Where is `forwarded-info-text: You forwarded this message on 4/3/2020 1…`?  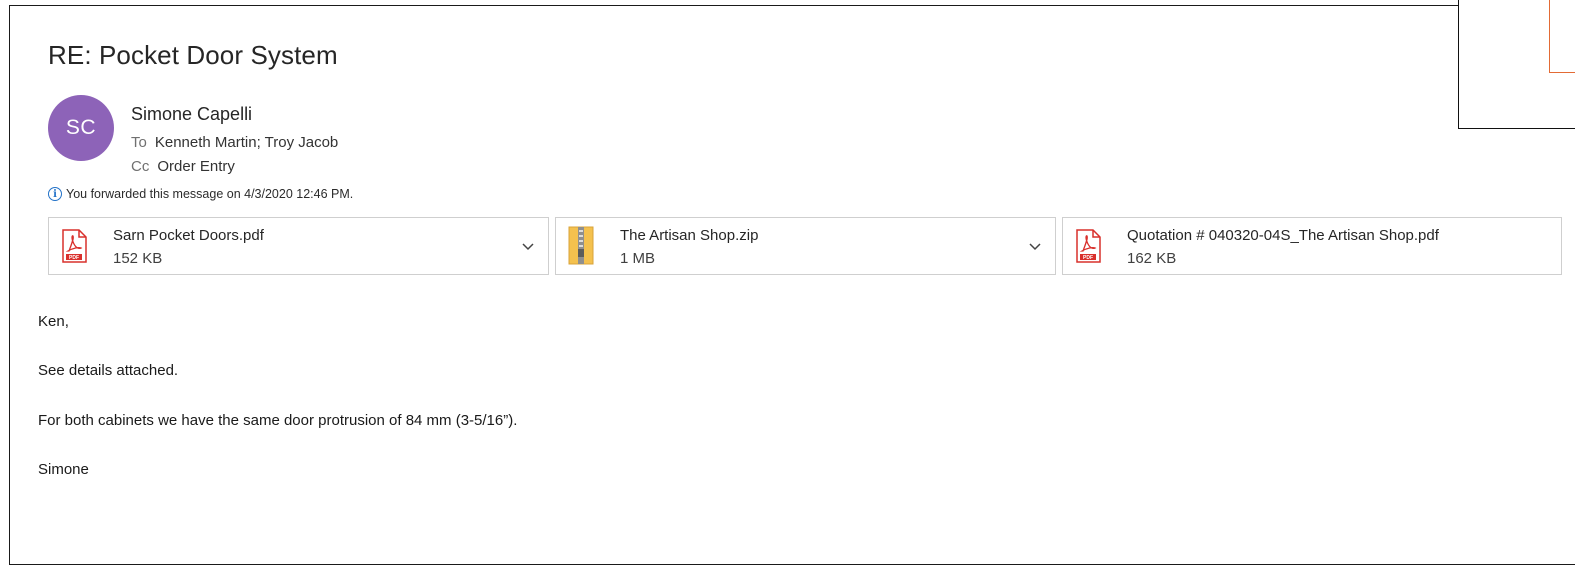
forwarded-info-text: You forwarded this message on 4/3/2020 1… is located at coordinates (210, 194).